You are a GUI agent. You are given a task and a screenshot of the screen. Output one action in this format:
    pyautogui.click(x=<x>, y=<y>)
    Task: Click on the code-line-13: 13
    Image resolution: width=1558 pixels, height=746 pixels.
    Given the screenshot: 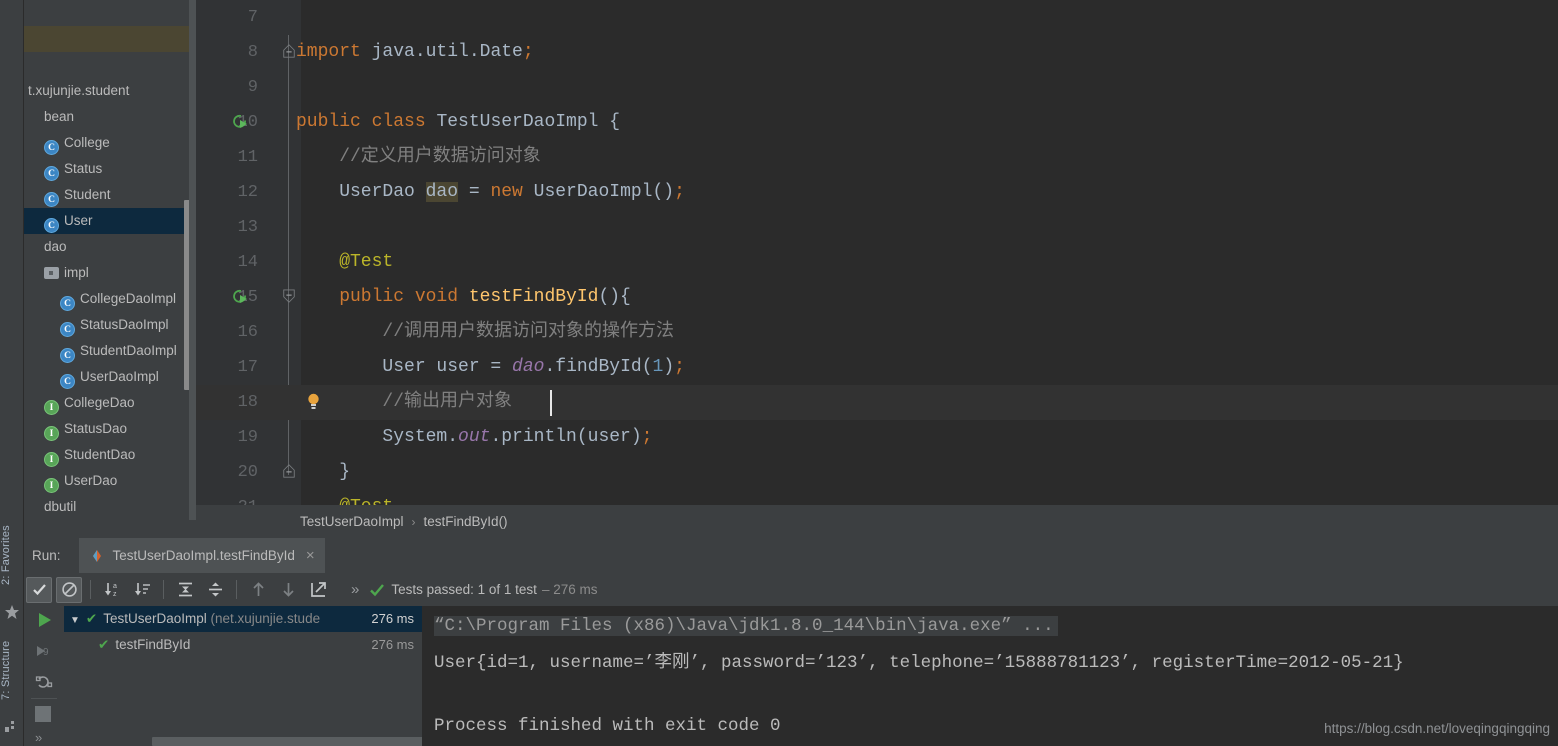 What is the action you would take?
    pyautogui.click(x=877, y=227)
    